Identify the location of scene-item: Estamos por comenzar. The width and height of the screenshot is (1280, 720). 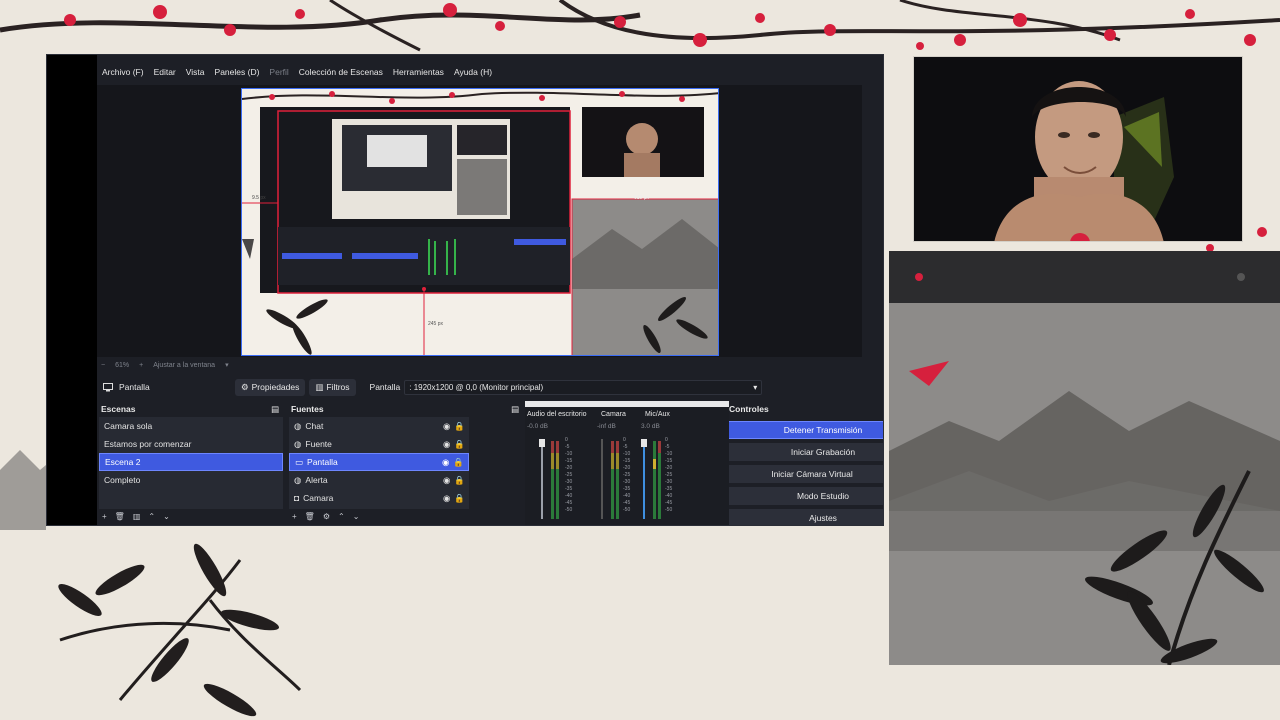
(191, 444).